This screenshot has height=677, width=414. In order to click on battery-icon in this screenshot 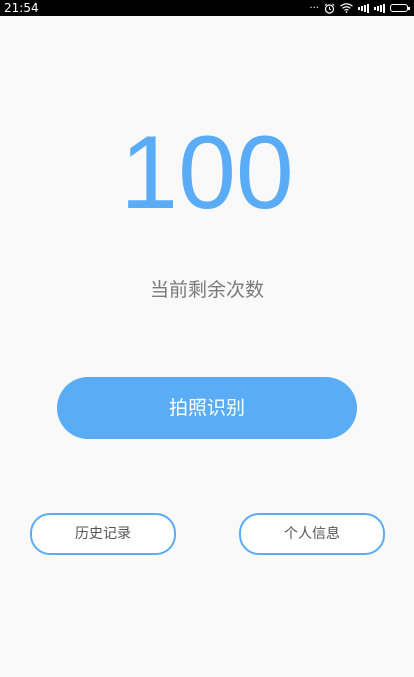, I will do `click(400, 8)`.